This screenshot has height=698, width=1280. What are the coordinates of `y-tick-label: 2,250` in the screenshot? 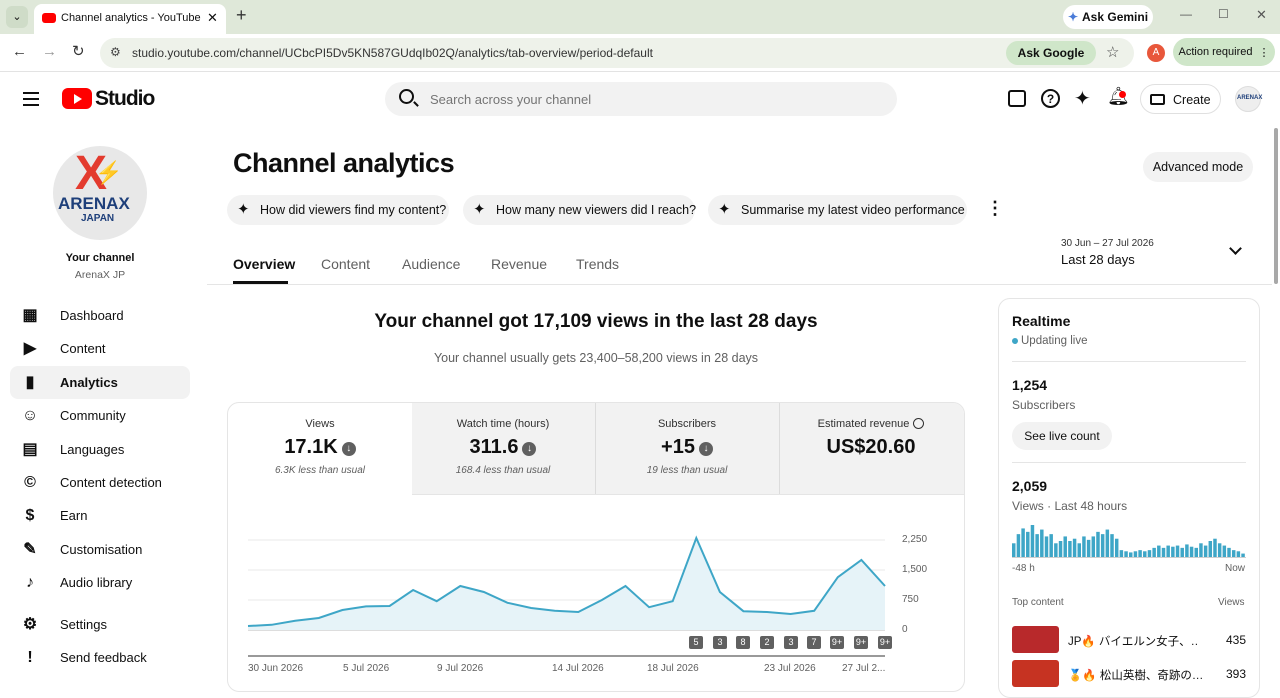 It's located at (915, 539).